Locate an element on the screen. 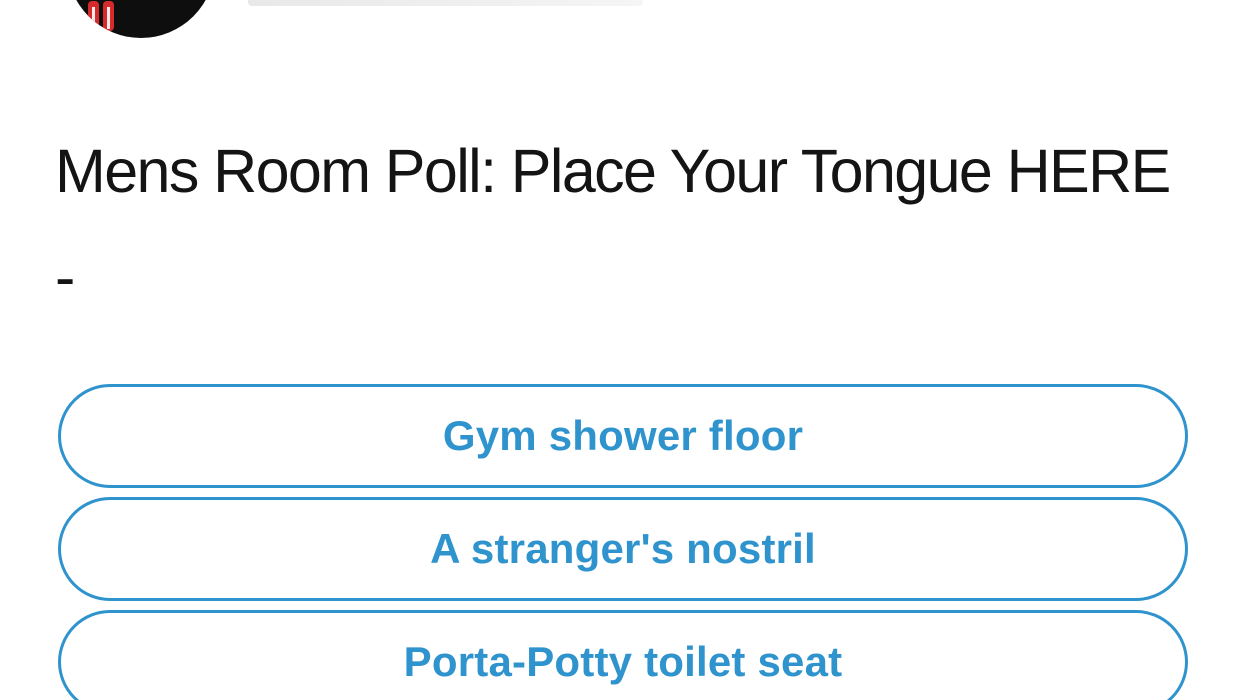 This screenshot has width=1245, height=700. poll-option-strangers-nostril: A stranger's nostril is located at coordinates (623, 549).